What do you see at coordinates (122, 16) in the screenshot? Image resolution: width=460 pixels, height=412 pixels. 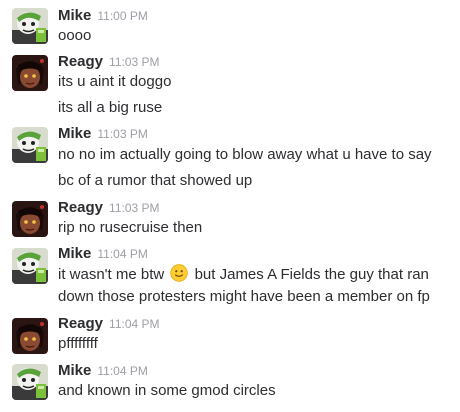 I see `timestamp: 11:00 PM` at bounding box center [122, 16].